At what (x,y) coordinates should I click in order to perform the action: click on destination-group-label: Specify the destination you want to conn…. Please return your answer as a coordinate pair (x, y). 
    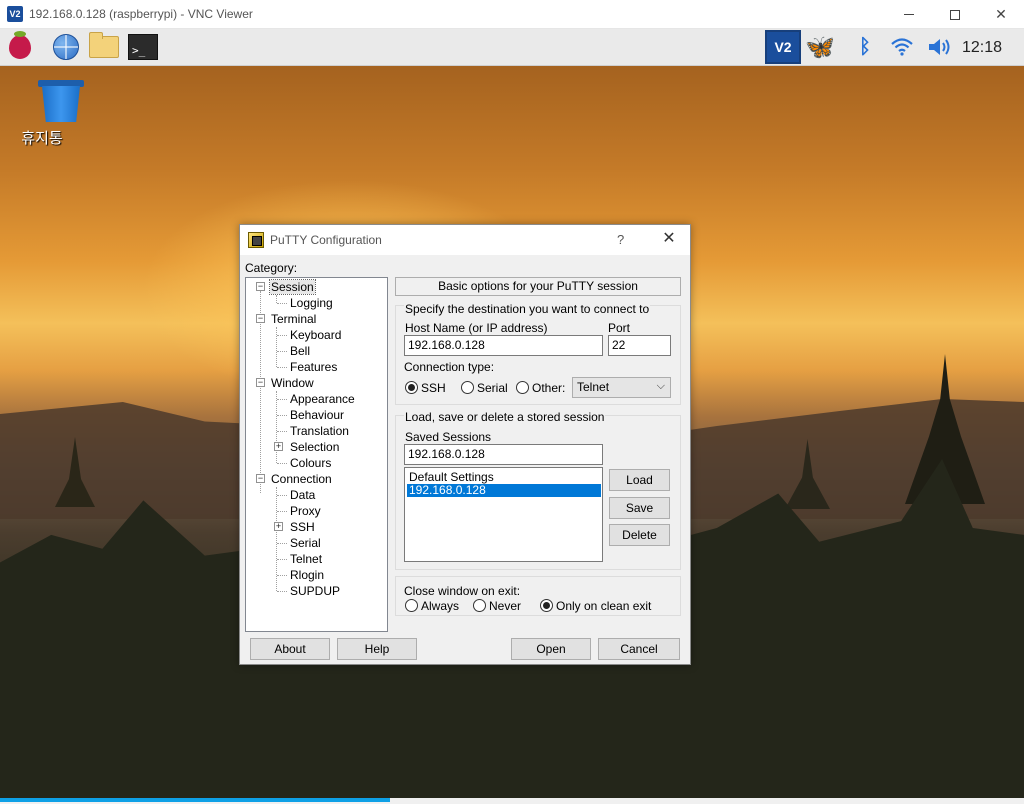
    Looking at the image, I should click on (527, 309).